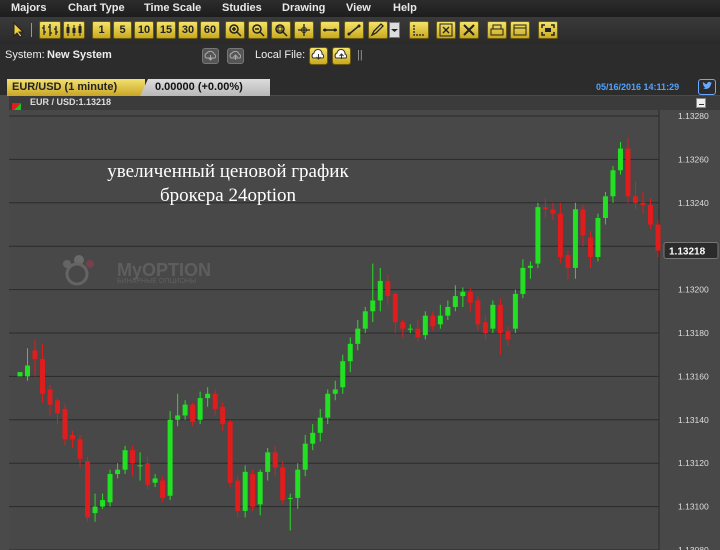 The image size is (720, 550). I want to click on drawing-dropdown, so click(394, 30).